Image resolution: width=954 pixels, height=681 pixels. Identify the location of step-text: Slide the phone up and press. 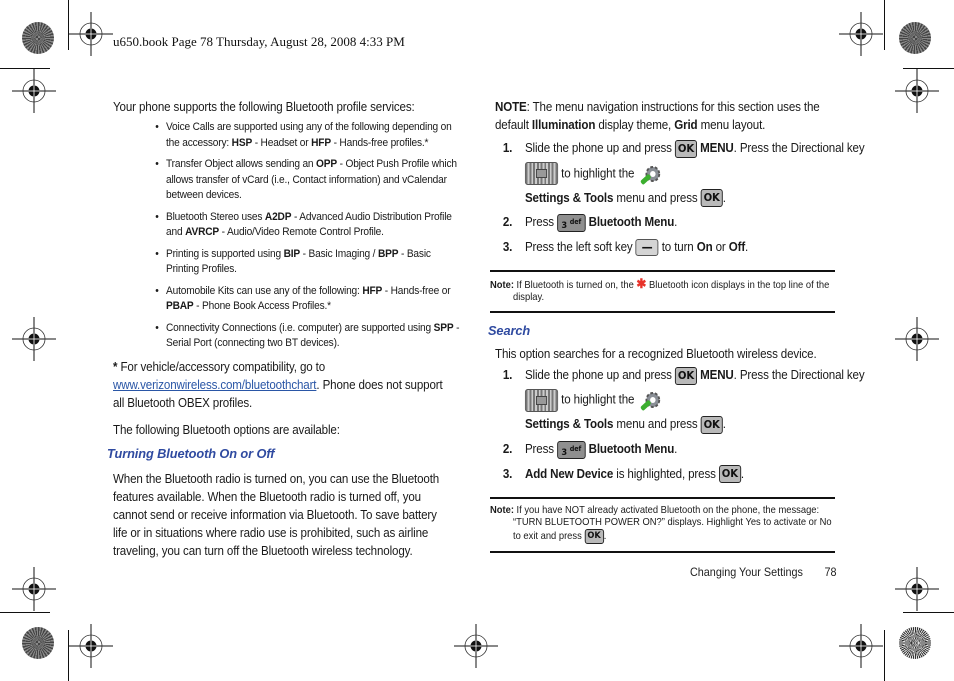
(599, 148).